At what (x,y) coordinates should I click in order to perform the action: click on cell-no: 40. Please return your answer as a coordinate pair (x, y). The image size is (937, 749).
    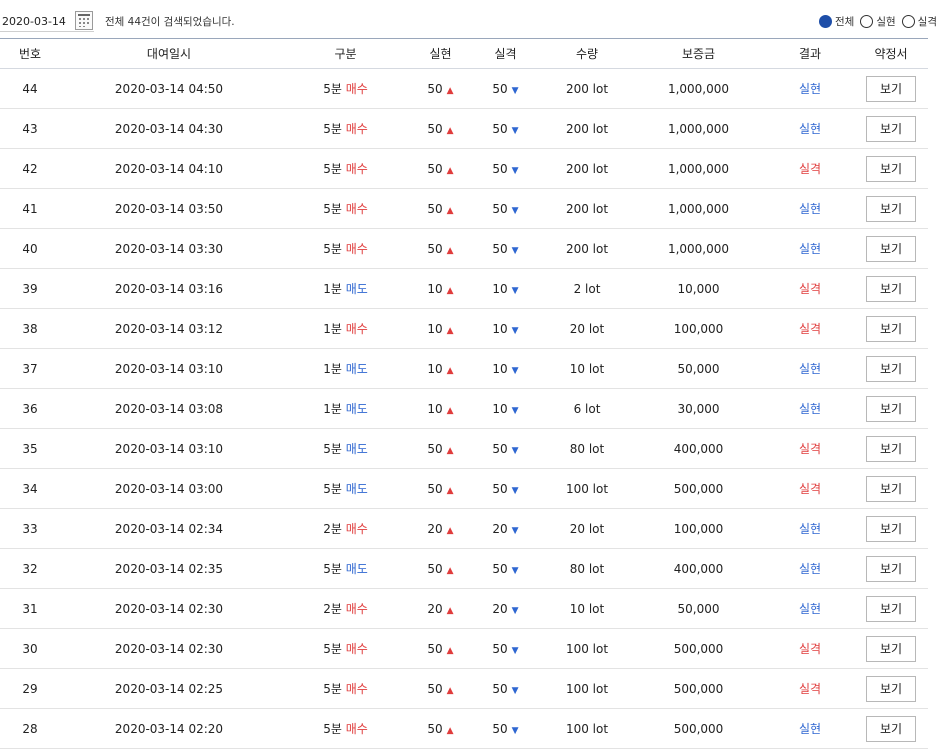
    Looking at the image, I should click on (30, 248).